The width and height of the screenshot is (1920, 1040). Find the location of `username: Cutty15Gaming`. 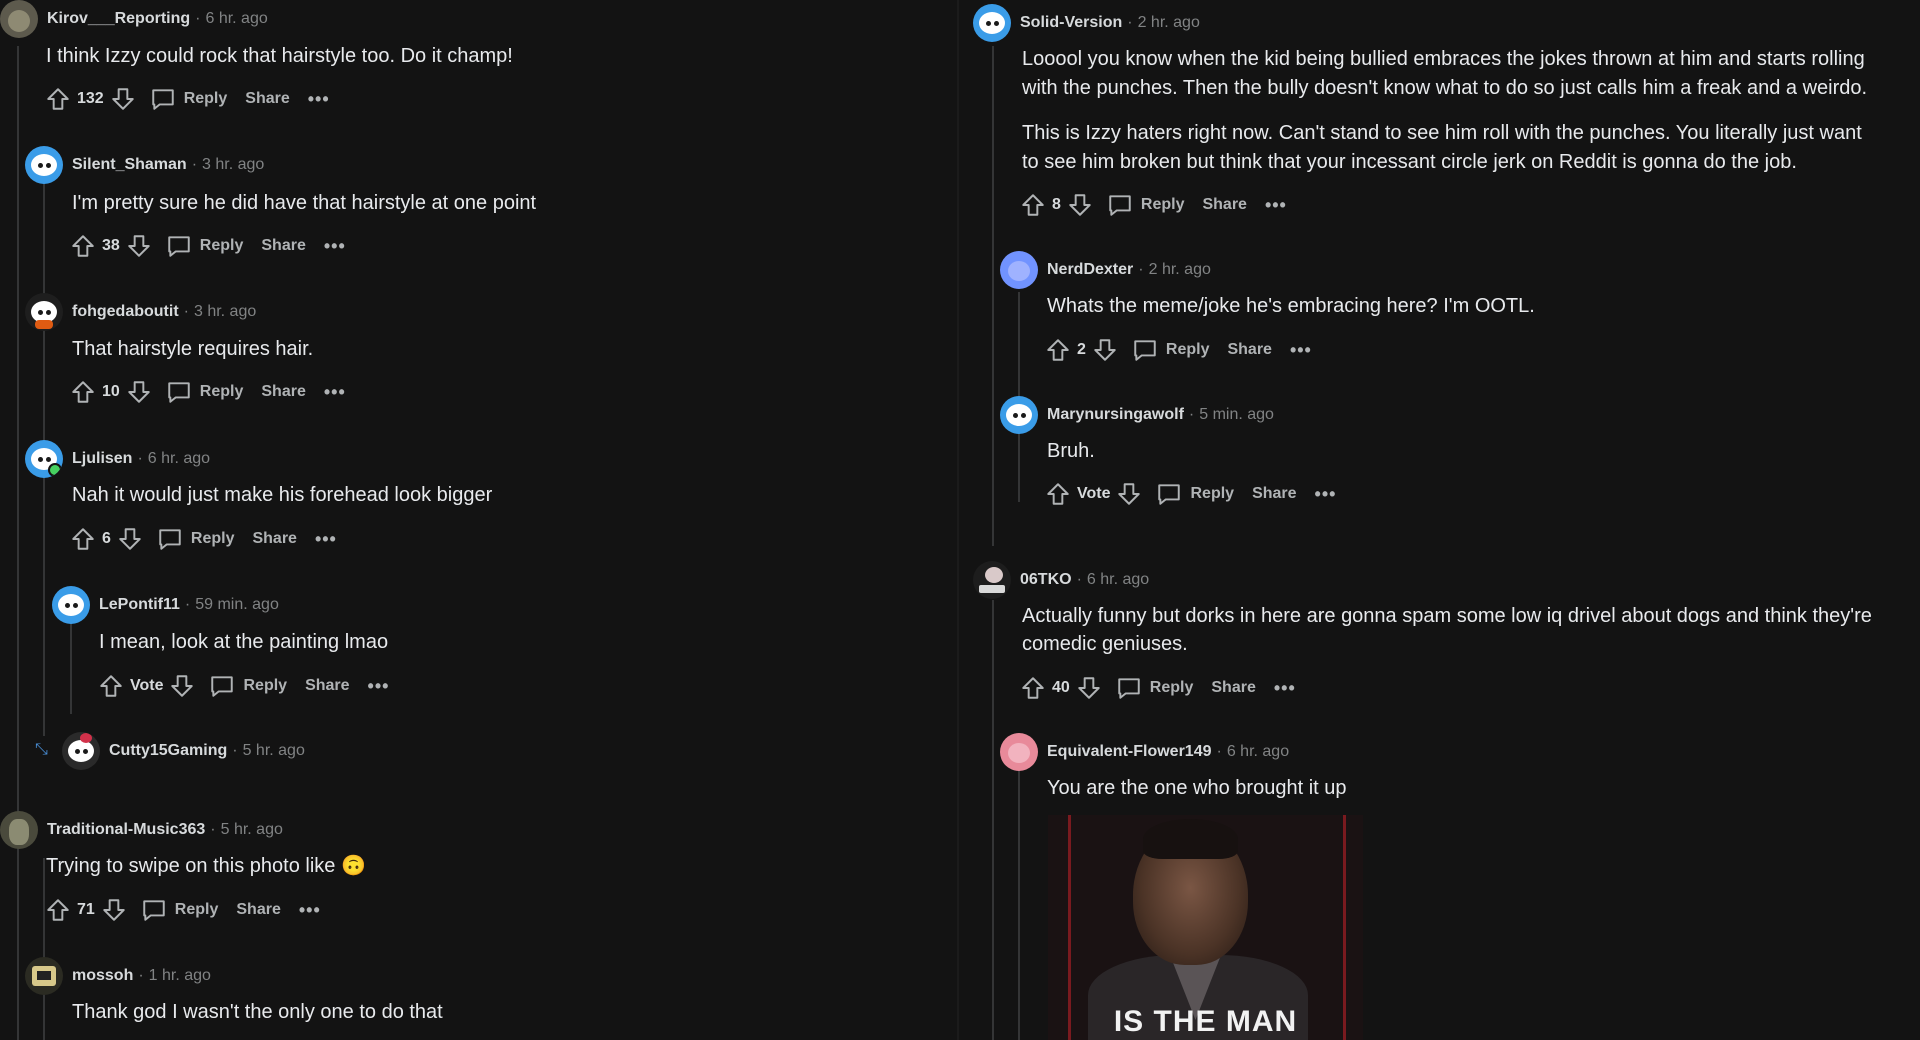

username: Cutty15Gaming is located at coordinates (168, 751).